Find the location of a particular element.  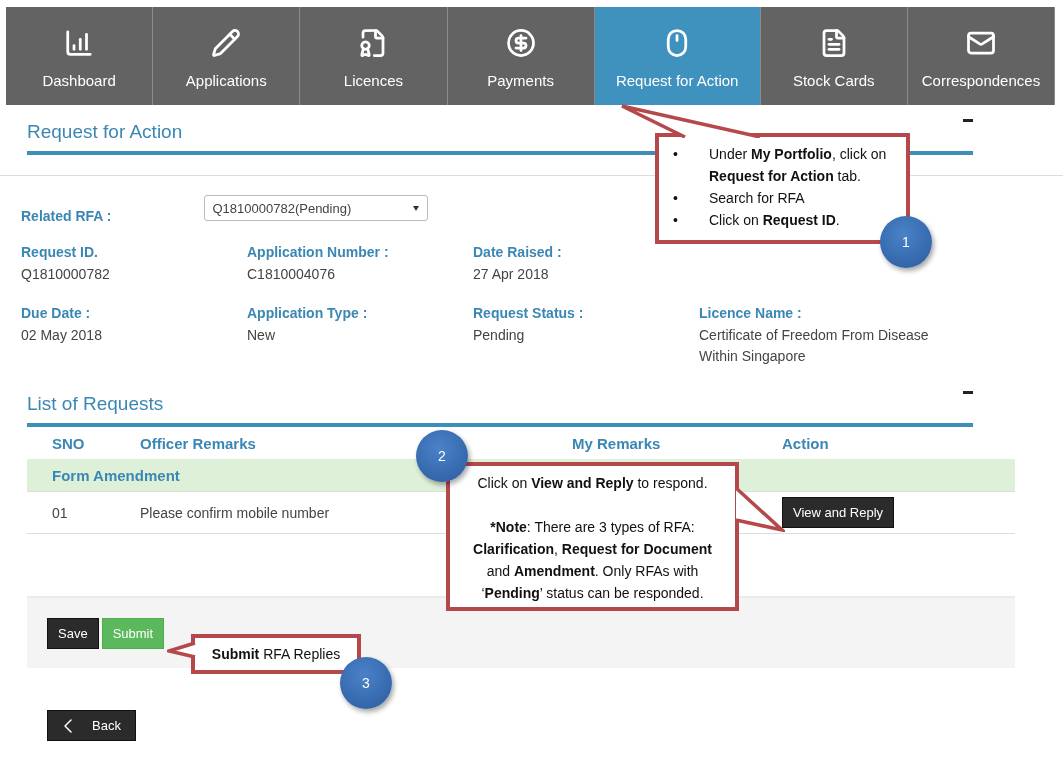

field-value: 27 Apr 2018 is located at coordinates (511, 274).